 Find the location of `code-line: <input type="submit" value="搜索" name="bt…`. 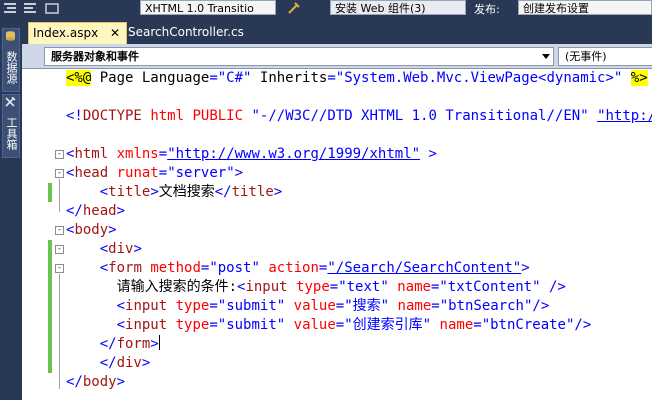

code-line: <input type="submit" value="搜索" name="bt… is located at coordinates (308, 306).